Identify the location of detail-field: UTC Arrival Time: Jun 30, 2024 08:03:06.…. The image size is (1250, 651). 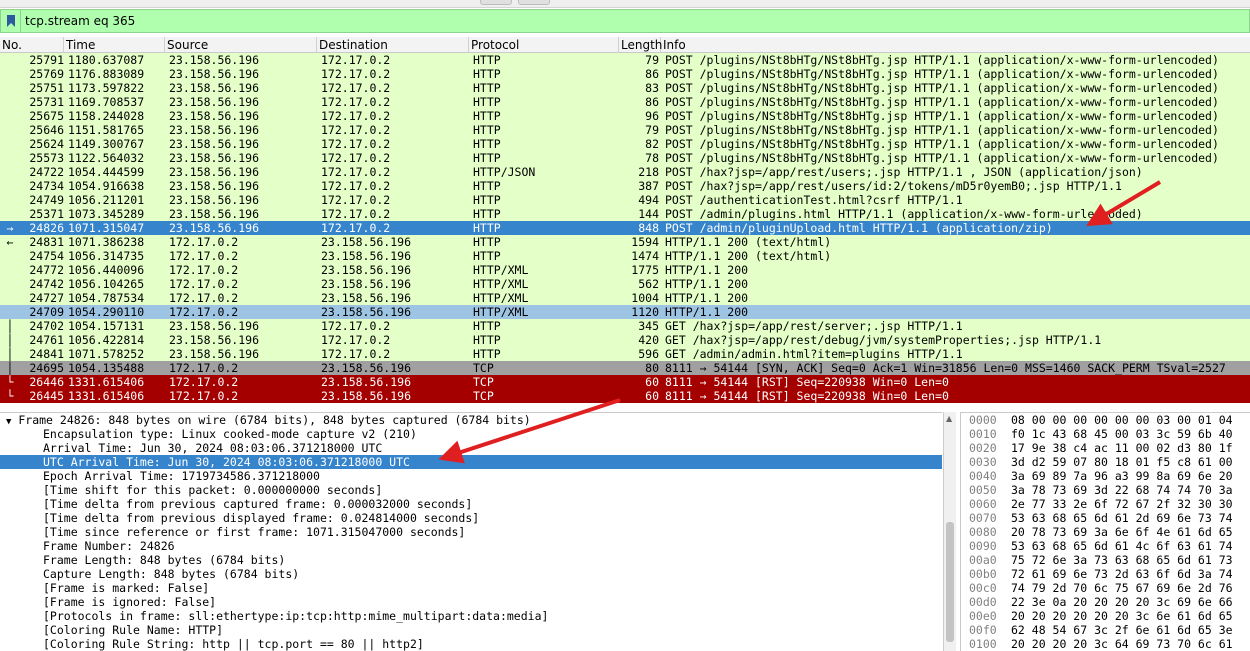
(471, 462).